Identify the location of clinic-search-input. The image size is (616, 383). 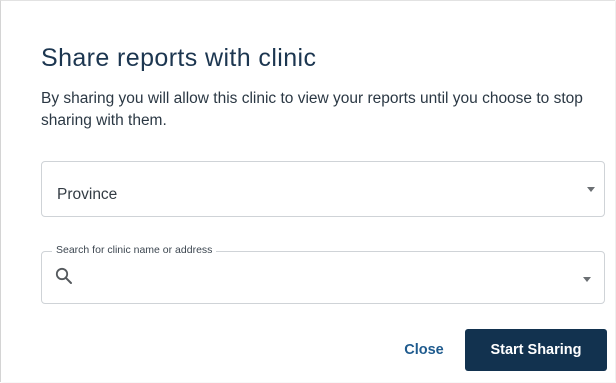
(324, 278).